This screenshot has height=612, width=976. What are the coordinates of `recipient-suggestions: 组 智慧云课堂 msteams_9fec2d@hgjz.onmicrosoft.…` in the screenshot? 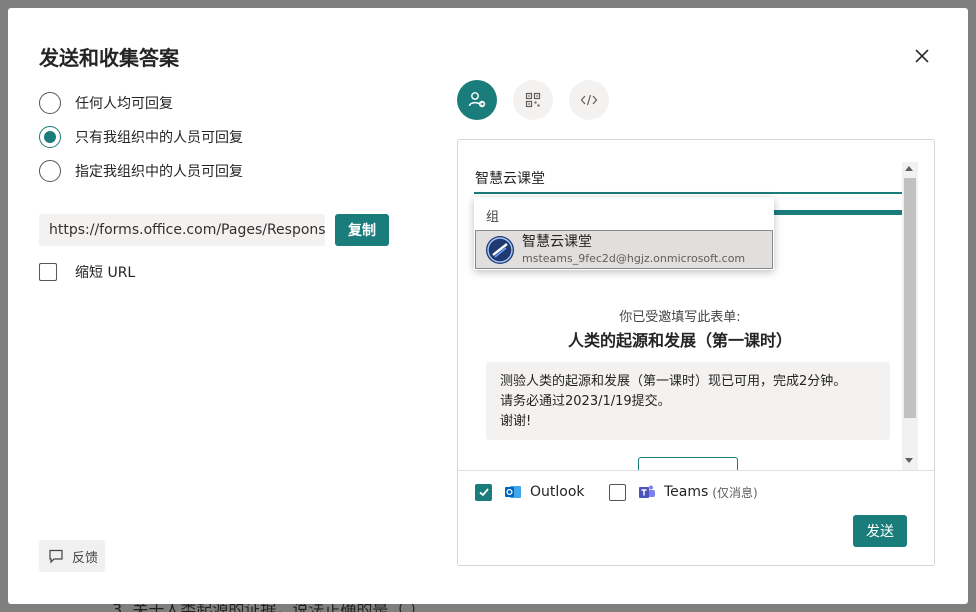 It's located at (624, 233).